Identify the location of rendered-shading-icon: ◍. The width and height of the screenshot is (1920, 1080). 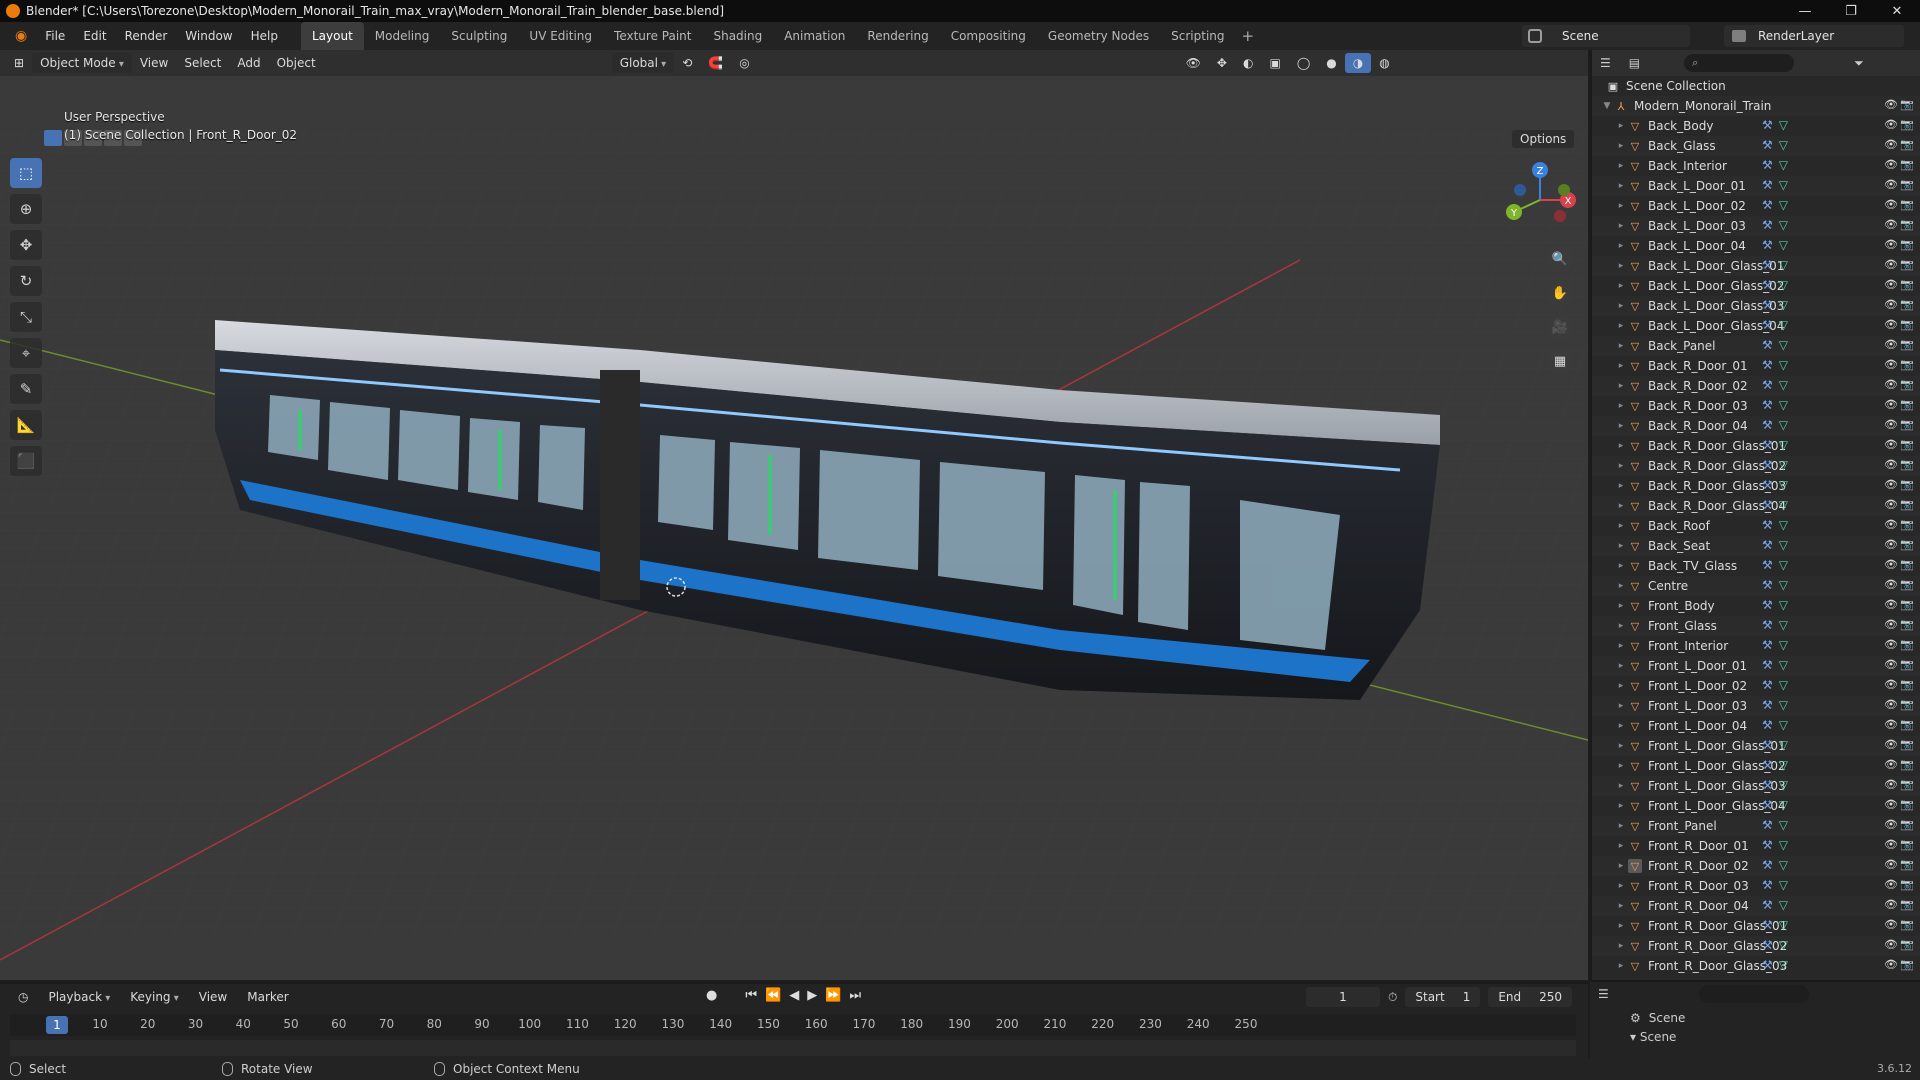
(1384, 63).